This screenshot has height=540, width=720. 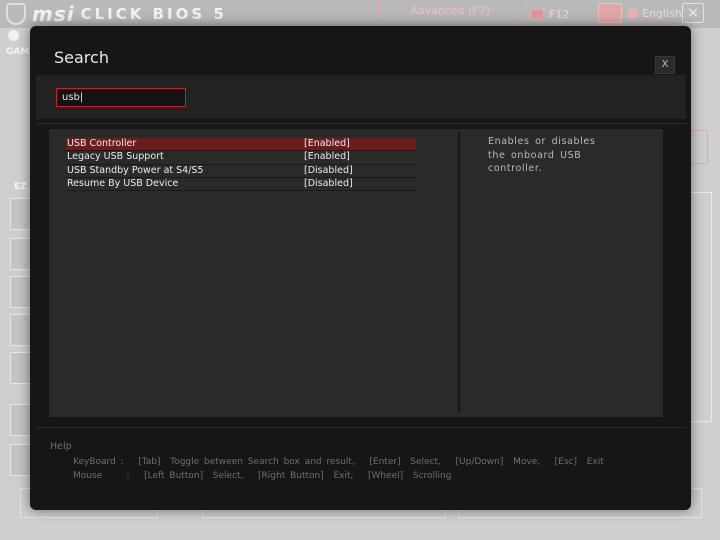 What do you see at coordinates (241, 184) in the screenshot?
I see `result-row-resume-by-usb: Resume By USB Device [Disabled]` at bounding box center [241, 184].